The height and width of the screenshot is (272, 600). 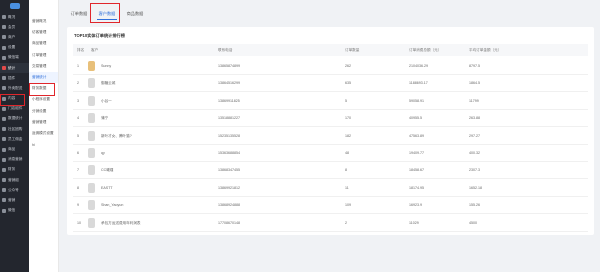 What do you see at coordinates (14, 200) in the screenshot?
I see `main-menu-item: 营销` at bounding box center [14, 200].